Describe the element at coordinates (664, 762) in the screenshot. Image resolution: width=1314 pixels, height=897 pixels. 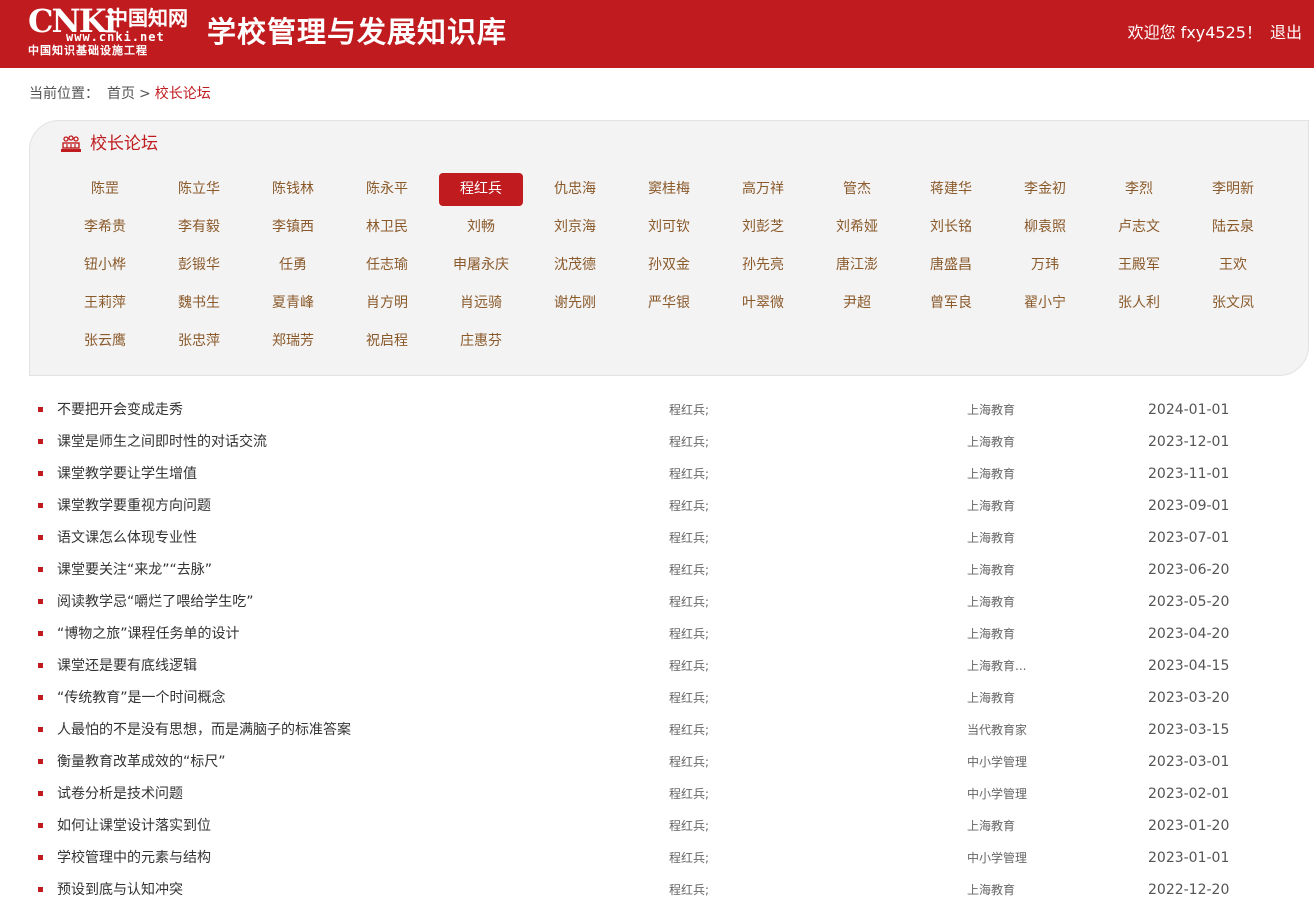
I see `article-row: 衡量教育改革成效的“标尺” 程红兵; 中小学管理 2023-03-01` at that location.